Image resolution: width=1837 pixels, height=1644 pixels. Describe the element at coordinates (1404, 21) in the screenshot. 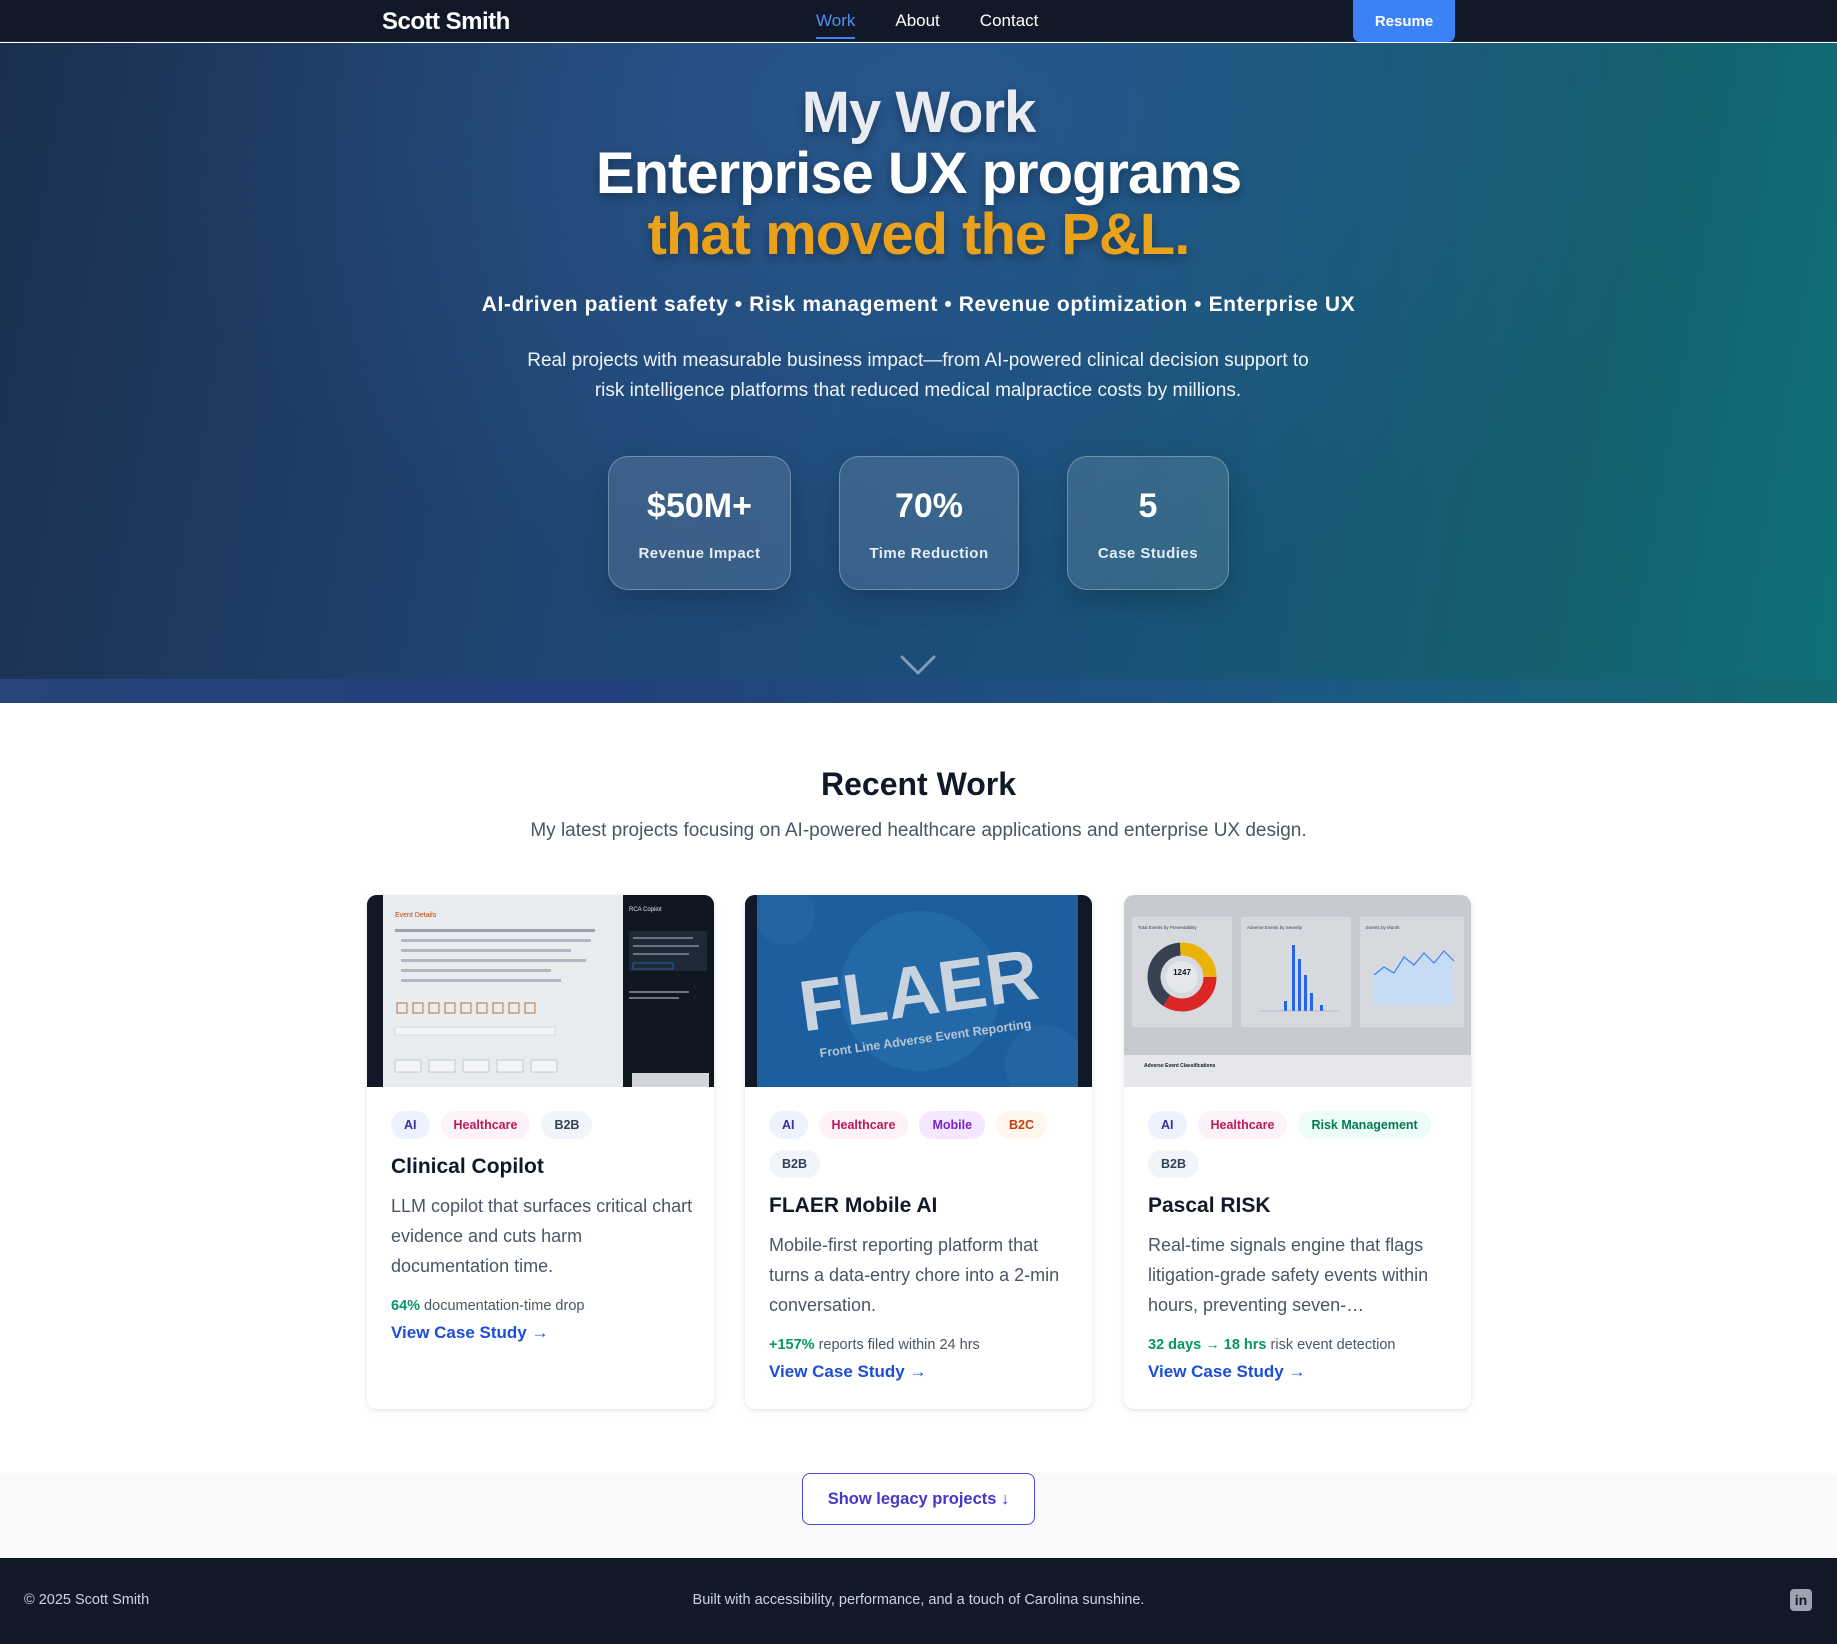

I see `resume-button: Resume` at that location.